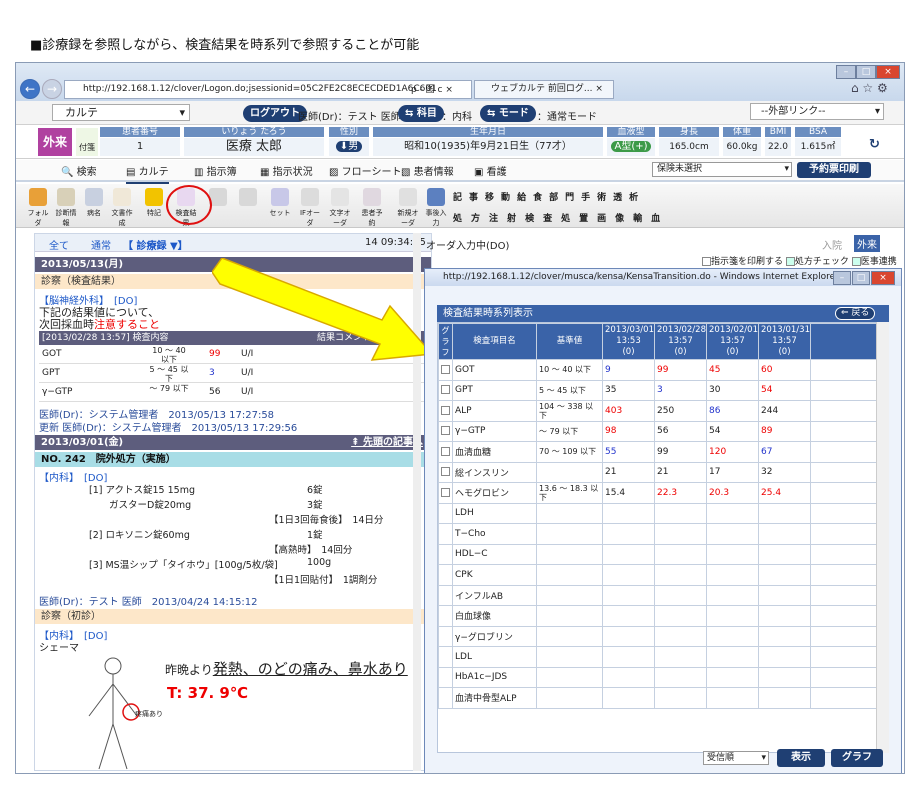  Describe the element at coordinates (658, 677) in the screenshot. I see `table-row: HbA1c−JDS` at that location.